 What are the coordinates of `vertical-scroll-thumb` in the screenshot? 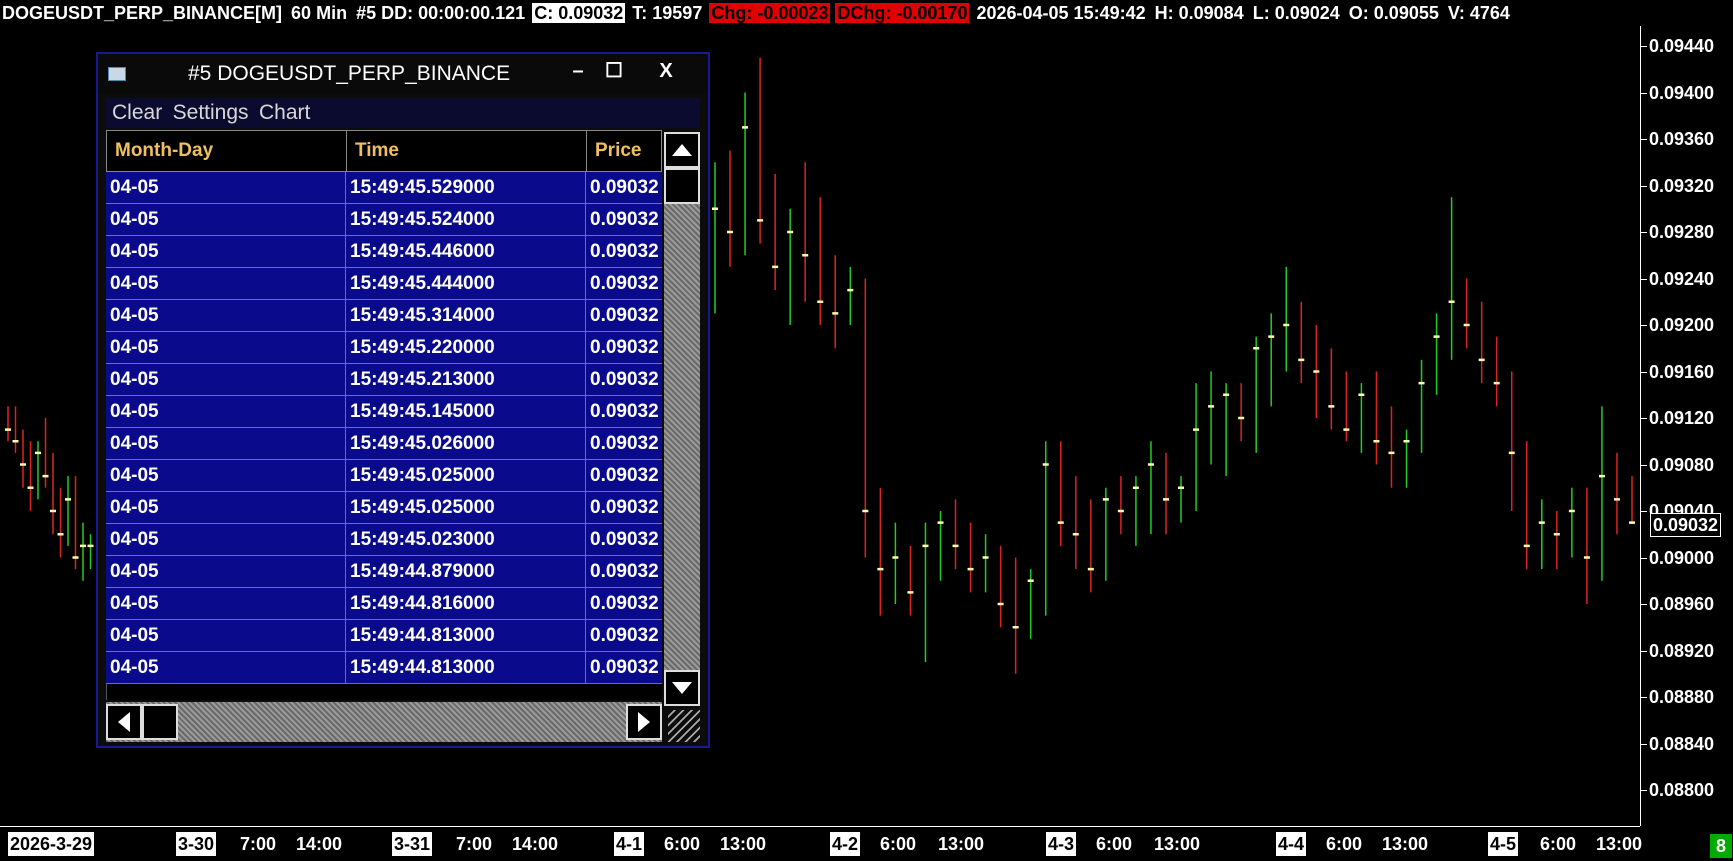 It's located at (682, 186).